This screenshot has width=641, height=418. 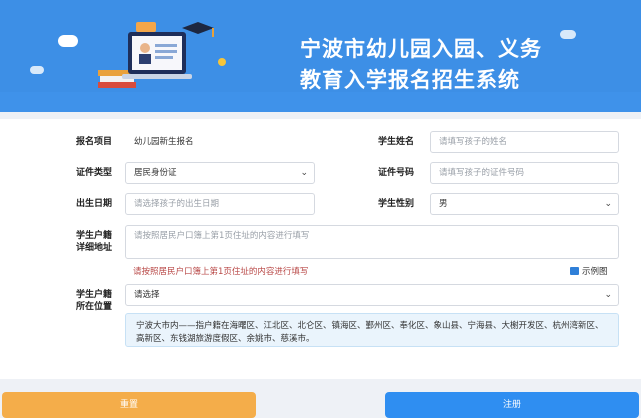 I want to click on project-value: 幼儿园新生报名, so click(x=220, y=142).